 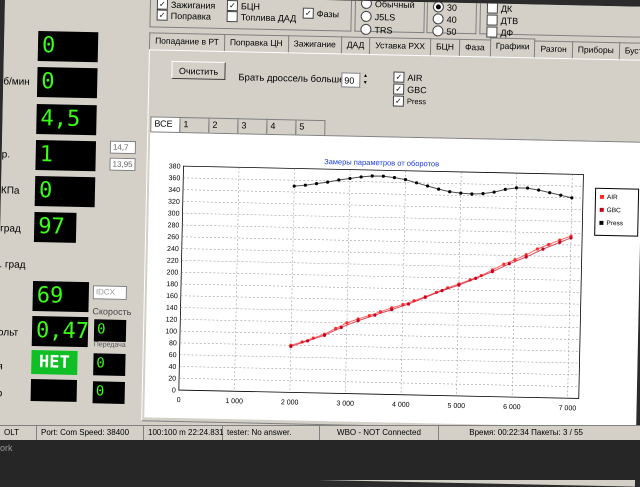 I want to click on subtab-1: 1, so click(x=194, y=125).